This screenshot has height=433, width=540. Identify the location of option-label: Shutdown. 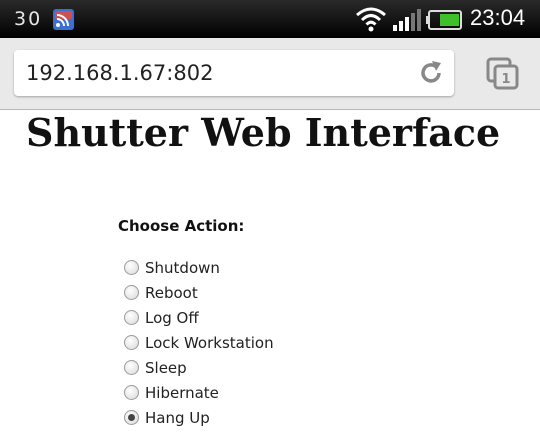
(182, 267).